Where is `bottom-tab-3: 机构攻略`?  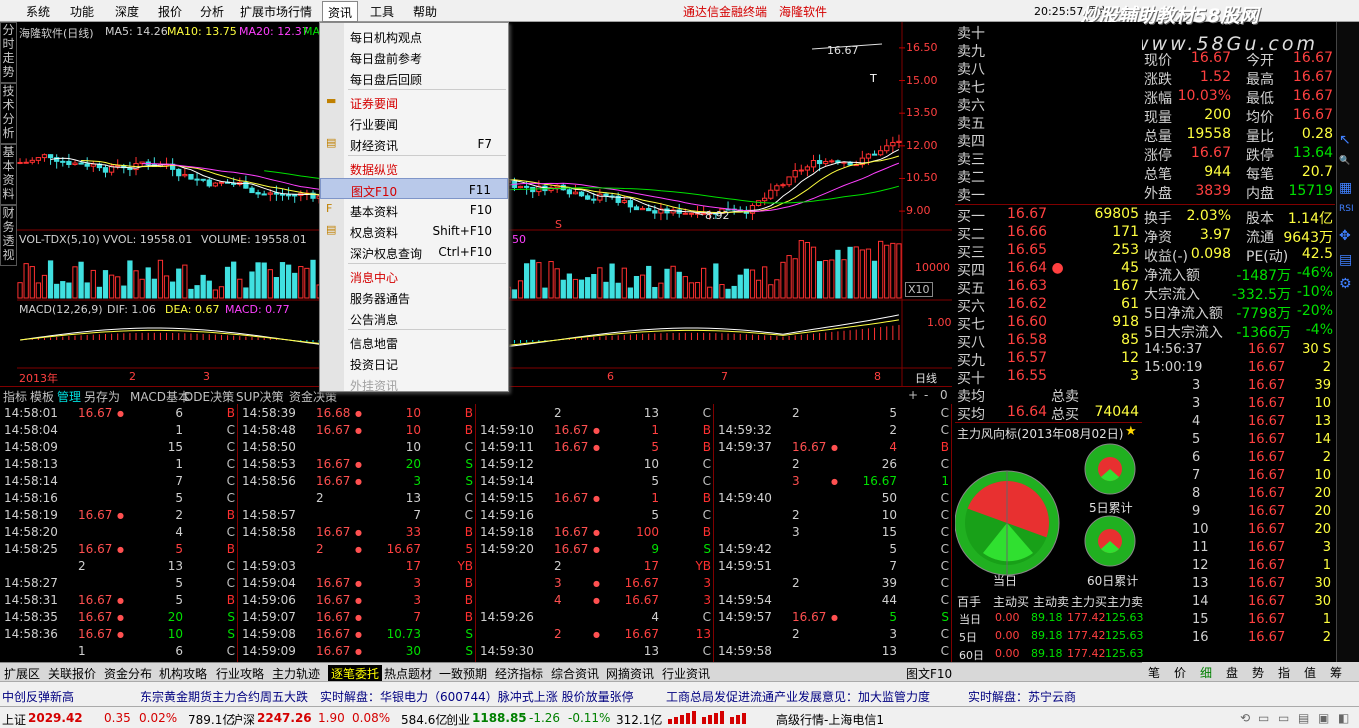
bottom-tab-3: 机构攻略 is located at coordinates (183, 673).